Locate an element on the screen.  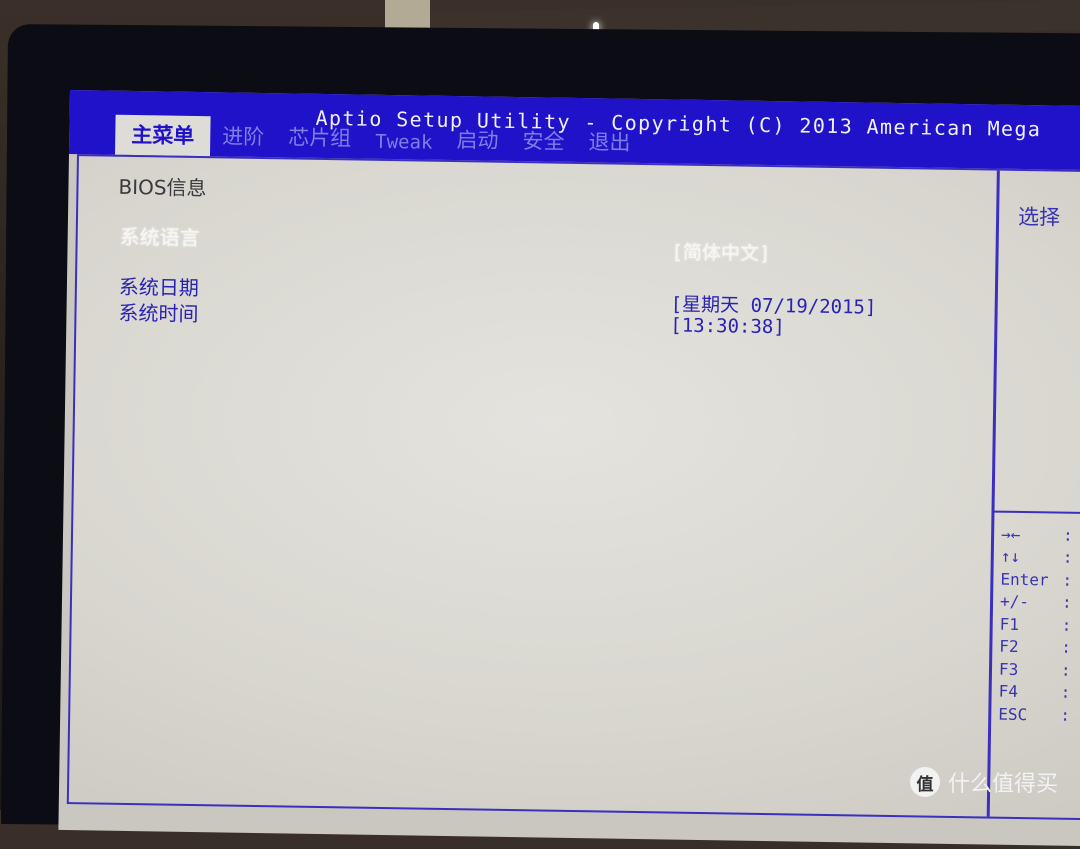
key-row: F2: is located at coordinates (1035, 647).